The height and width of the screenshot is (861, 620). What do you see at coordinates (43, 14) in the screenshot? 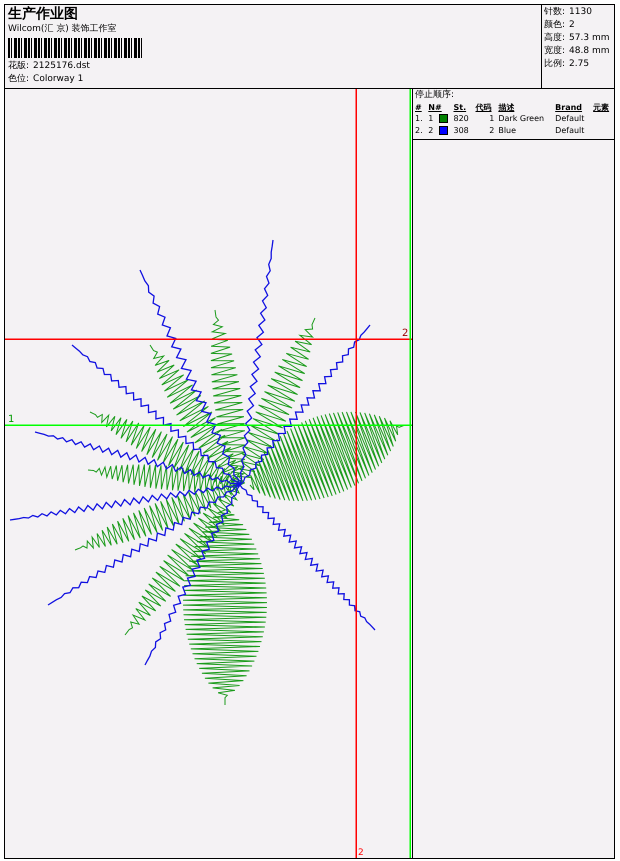
I see `worksheet-title: 生产作业图` at bounding box center [43, 14].